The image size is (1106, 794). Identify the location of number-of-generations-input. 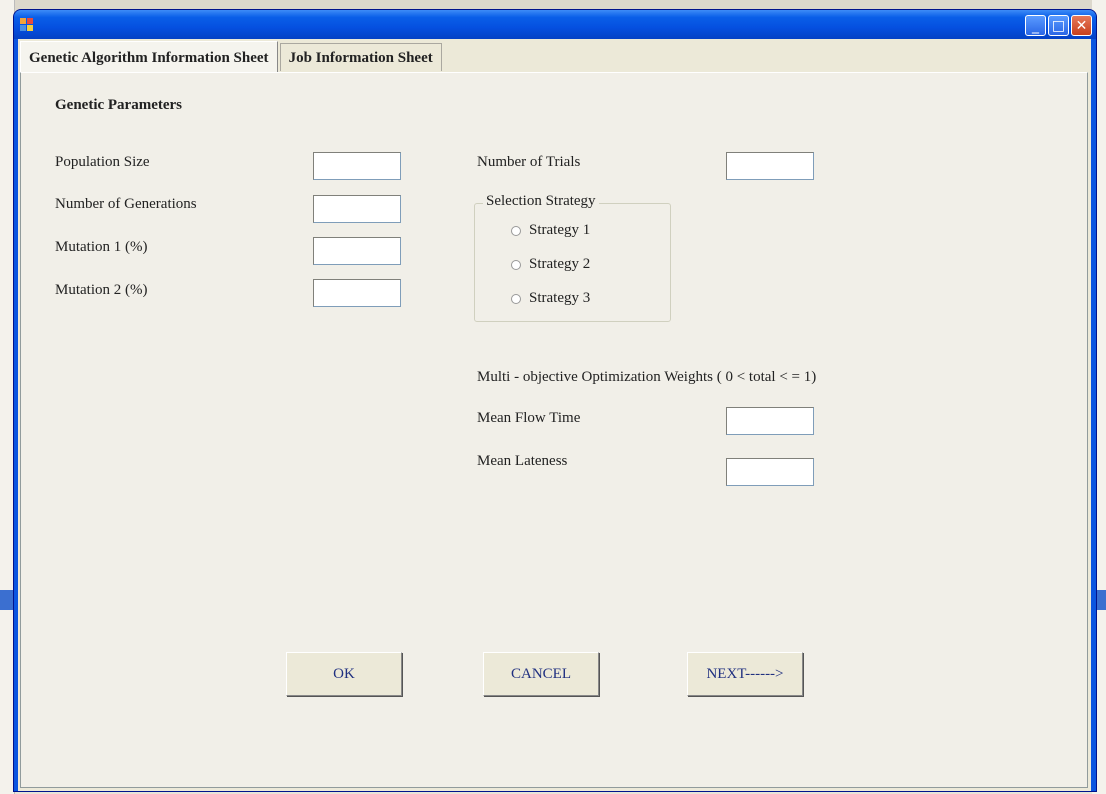
(357, 209).